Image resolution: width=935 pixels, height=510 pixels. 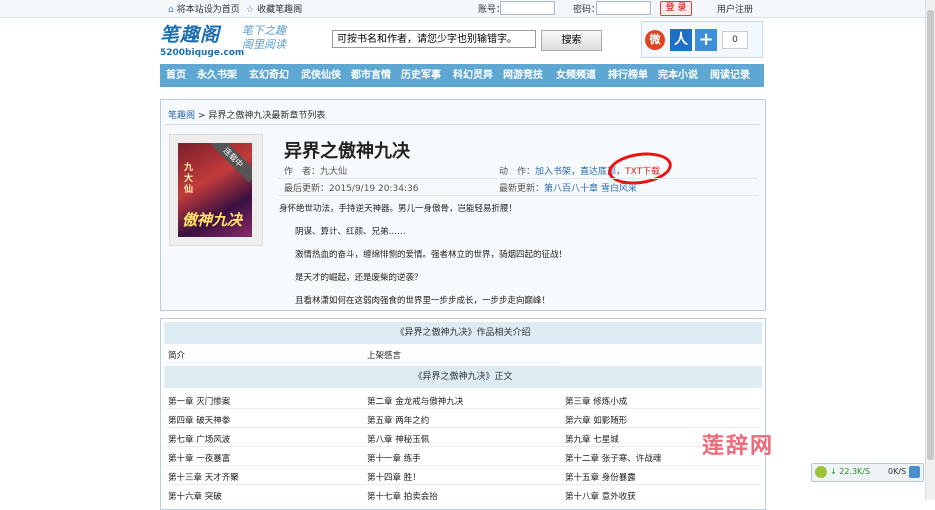 I want to click on weibo-share-icon: 微, so click(x=655, y=40).